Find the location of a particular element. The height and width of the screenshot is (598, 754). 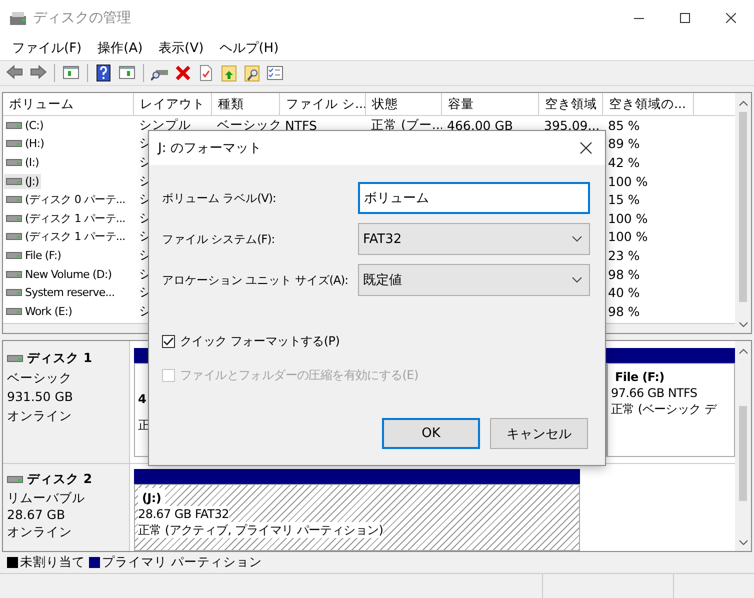

table-cell: 40 % is located at coordinates (624, 292).